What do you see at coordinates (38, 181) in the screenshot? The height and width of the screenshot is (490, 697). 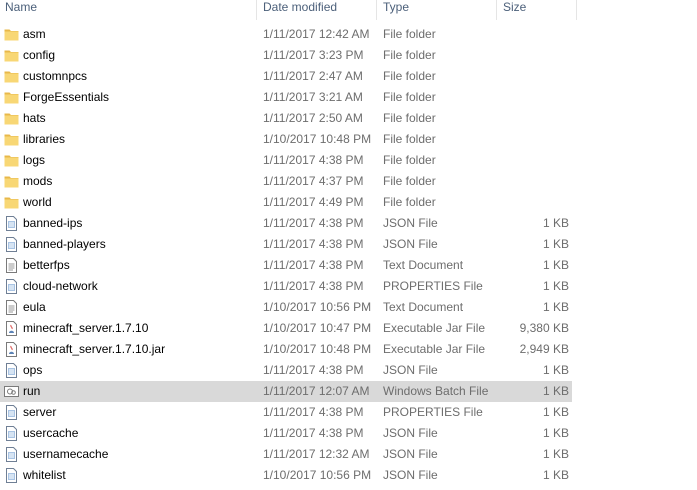 I see `file-name: mods` at bounding box center [38, 181].